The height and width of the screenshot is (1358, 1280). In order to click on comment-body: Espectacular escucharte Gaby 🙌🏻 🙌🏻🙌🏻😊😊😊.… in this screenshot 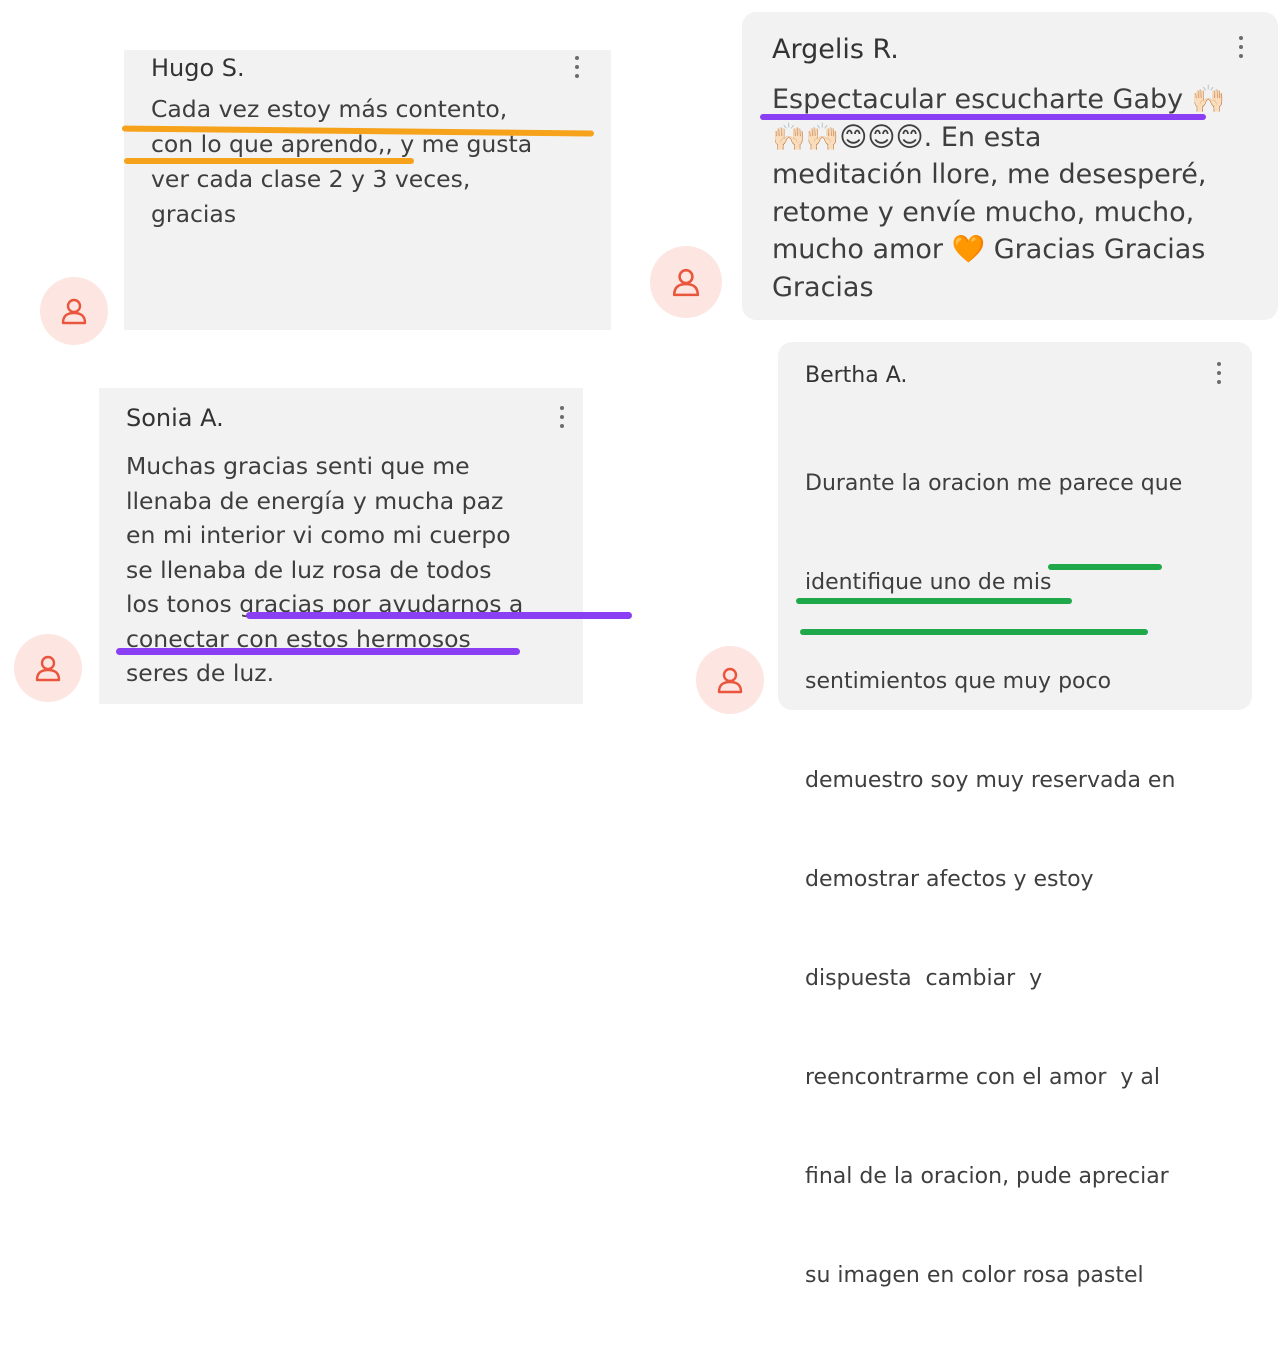, I will do `click(999, 193)`.